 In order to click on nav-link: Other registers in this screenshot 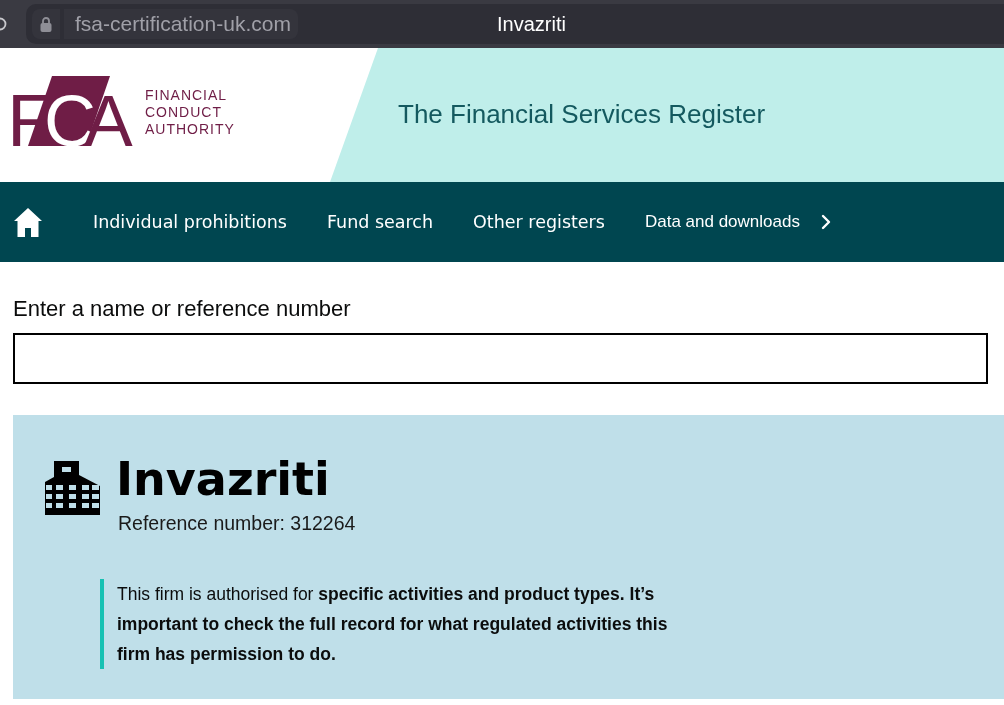, I will do `click(539, 222)`.